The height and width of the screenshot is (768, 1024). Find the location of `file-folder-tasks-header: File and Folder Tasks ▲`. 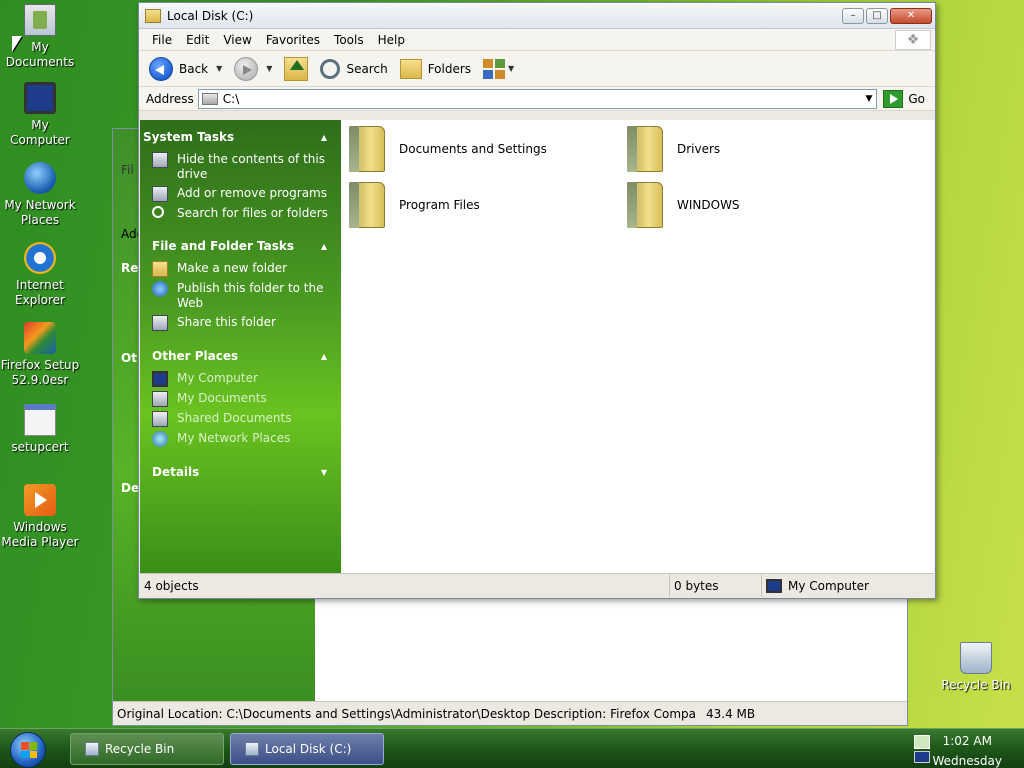

file-folder-tasks-header: File and Folder Tasks ▲ is located at coordinates (240, 246).